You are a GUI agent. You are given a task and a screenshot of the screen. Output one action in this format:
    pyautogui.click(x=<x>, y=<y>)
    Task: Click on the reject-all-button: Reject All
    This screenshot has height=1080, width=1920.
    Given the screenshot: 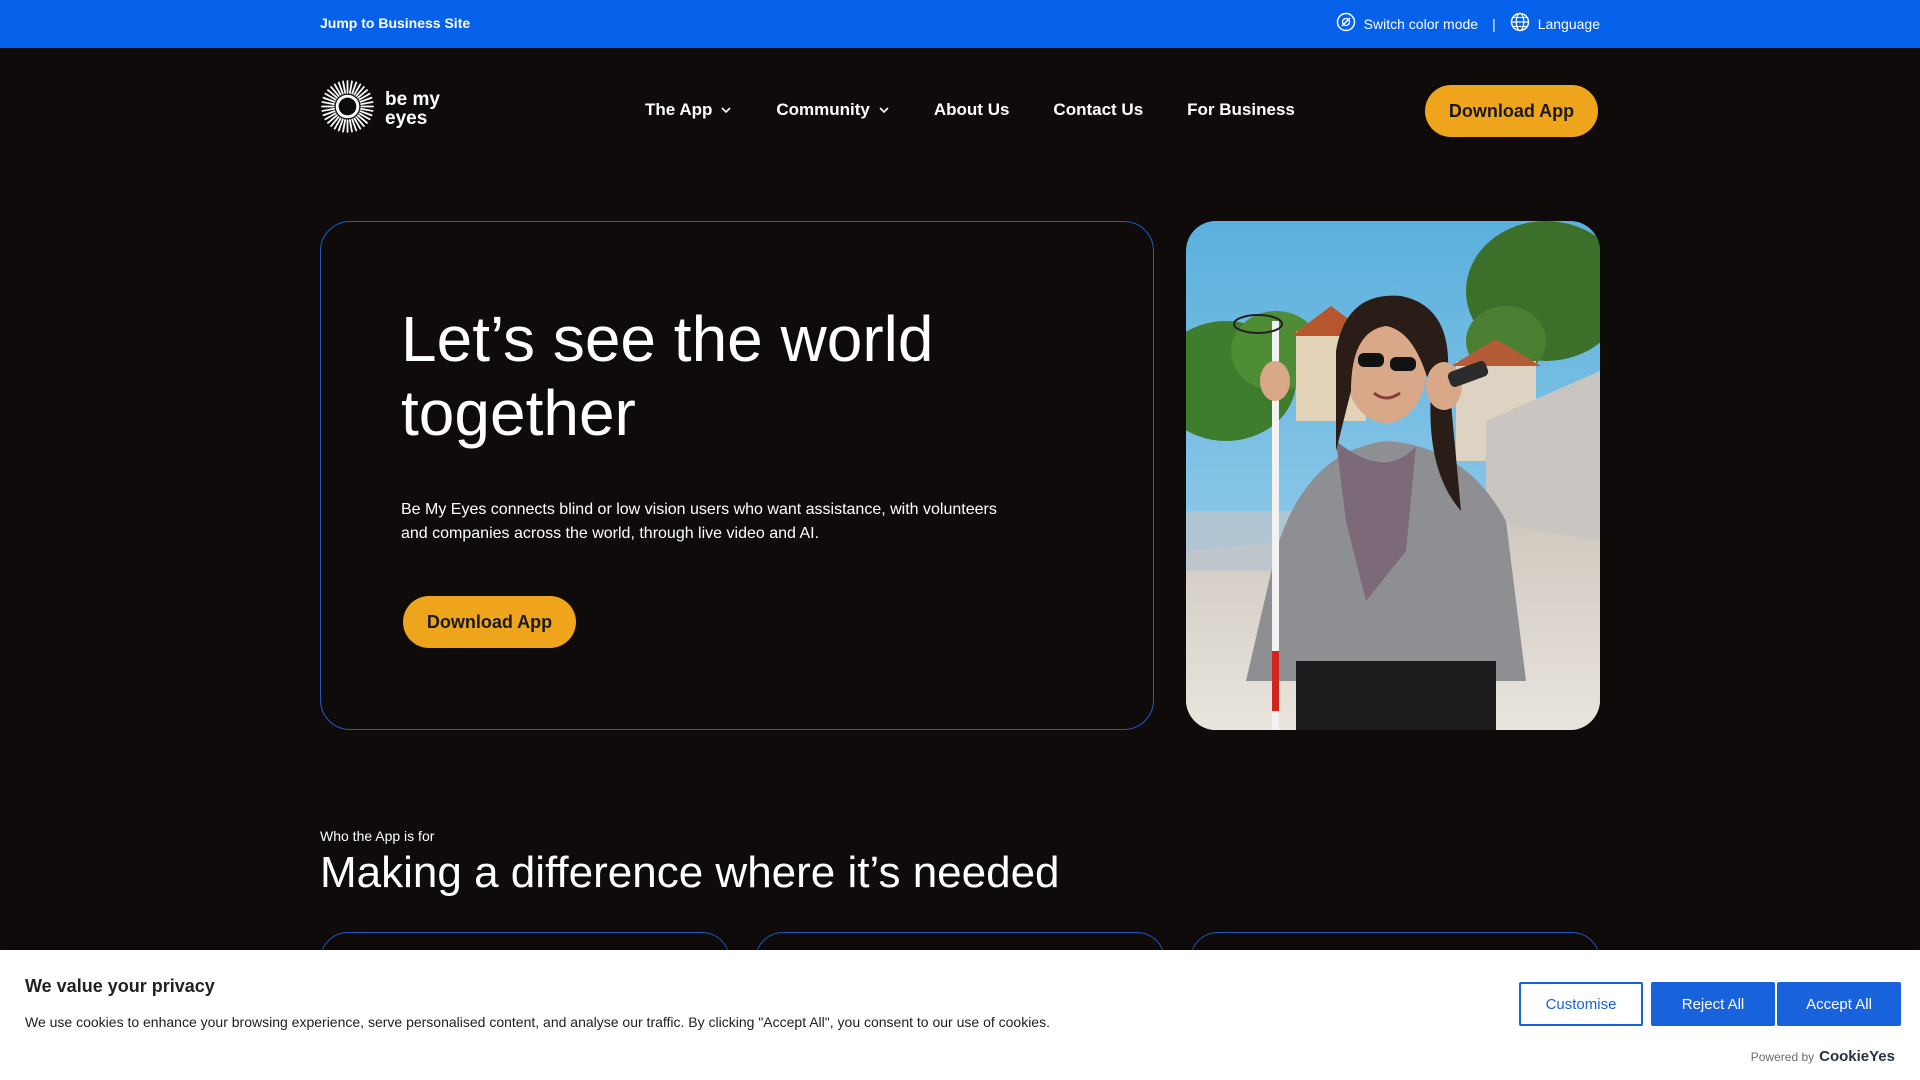 What is the action you would take?
    pyautogui.click(x=1713, y=1004)
    